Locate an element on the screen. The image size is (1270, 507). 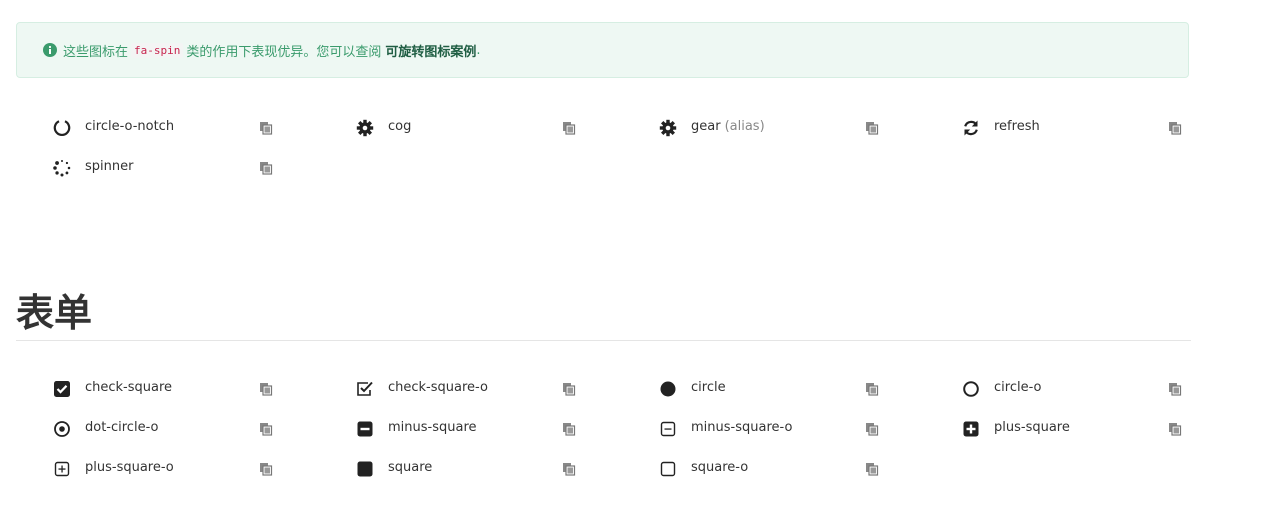
icon-name-label: plus-square-o is located at coordinates (129, 467).